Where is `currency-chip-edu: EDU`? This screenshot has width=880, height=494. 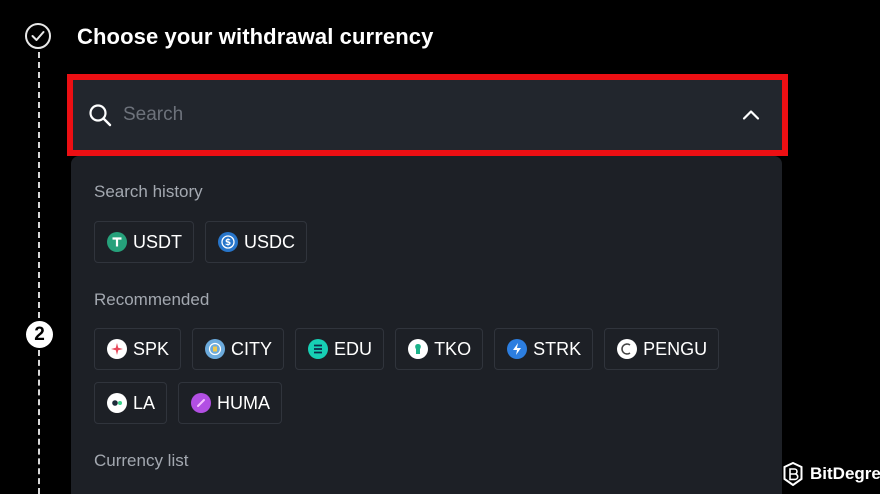 currency-chip-edu: EDU is located at coordinates (340, 349).